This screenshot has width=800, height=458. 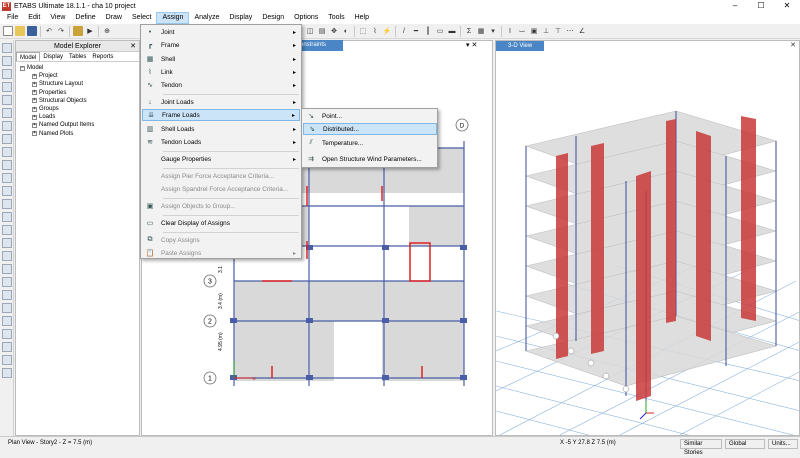 I want to click on menu-assign: Assign, so click(x=173, y=18).